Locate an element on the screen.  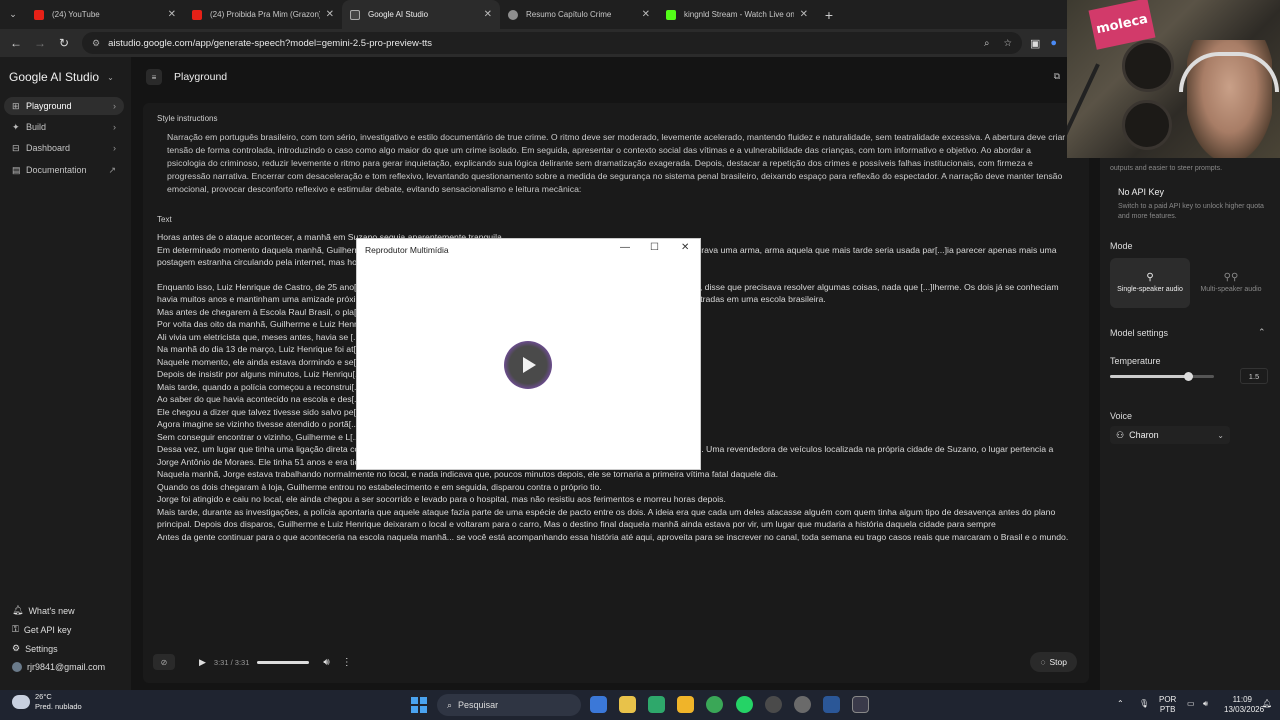
stop-button: ◌ Stop is located at coordinates (1053, 662).